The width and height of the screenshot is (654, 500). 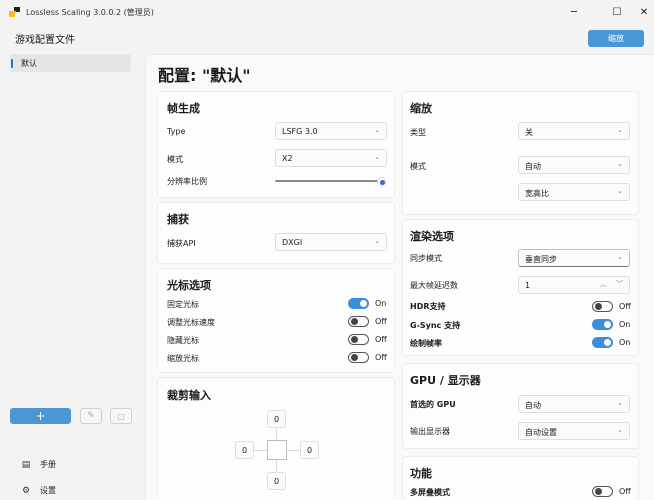 I want to click on preferred-gpu-value: 自动, so click(x=533, y=405).